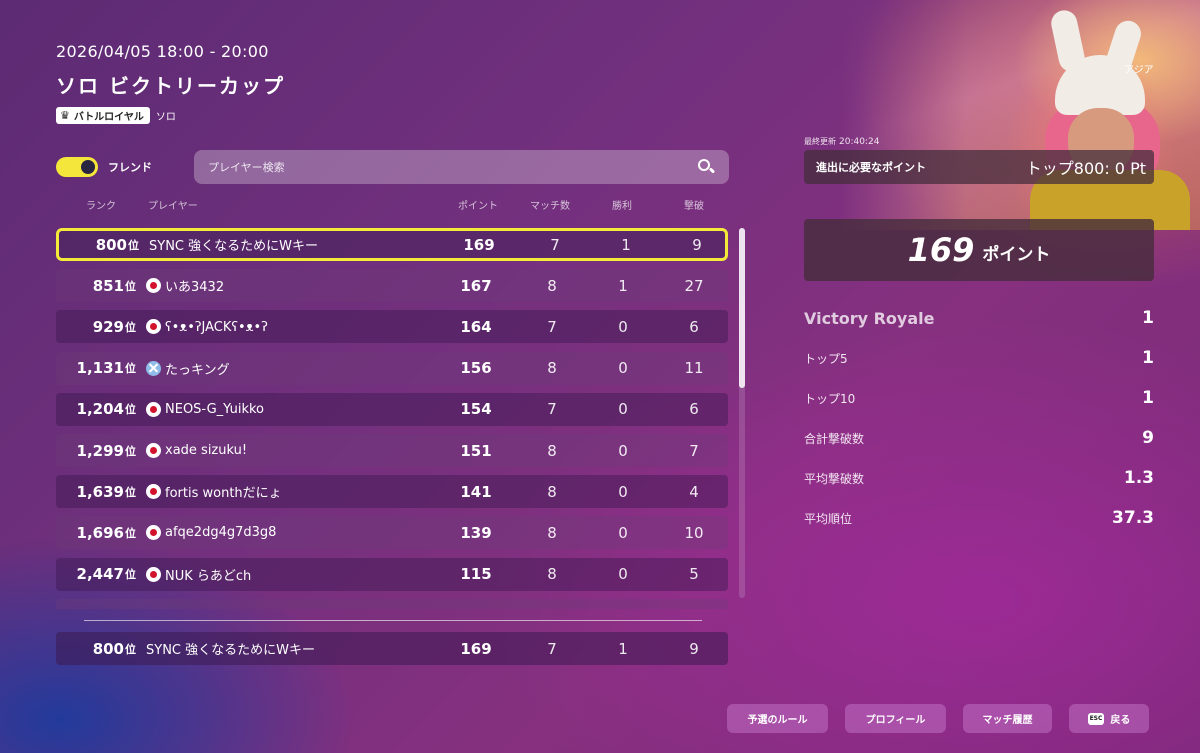 Image resolution: width=1200 pixels, height=753 pixels. I want to click on total-points-box: 169 ポイント, so click(979, 250).